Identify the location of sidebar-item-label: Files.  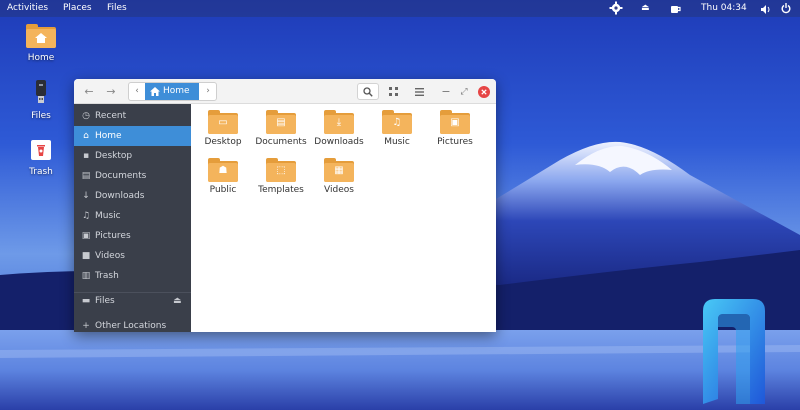
(105, 301).